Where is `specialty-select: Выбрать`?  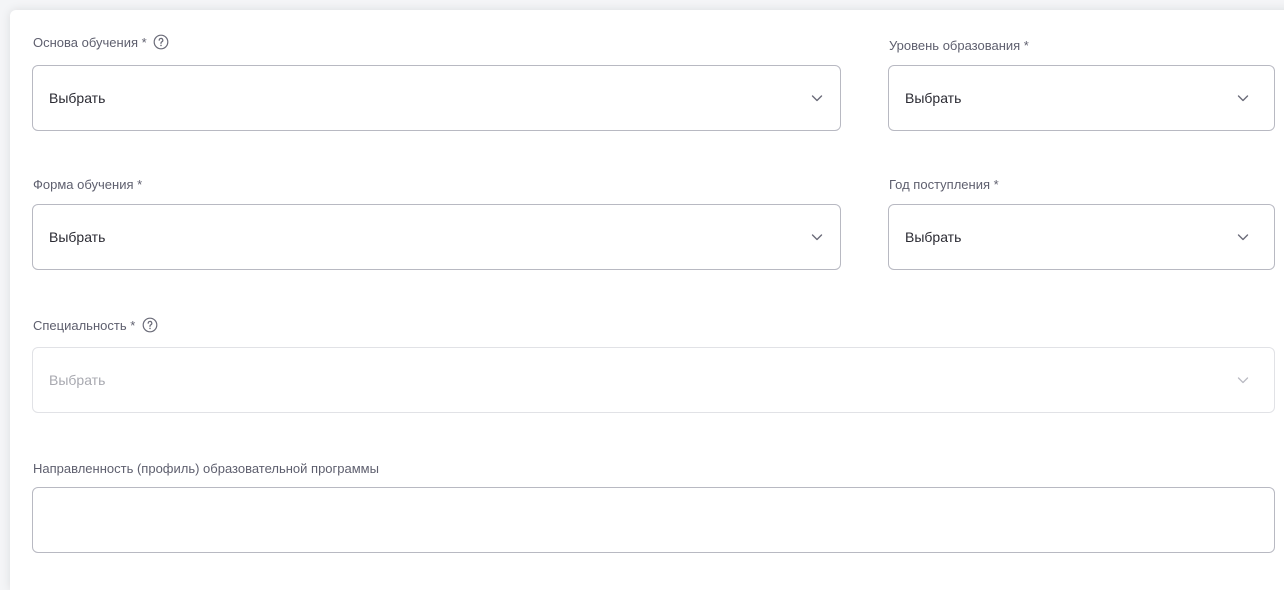
specialty-select: Выбрать is located at coordinates (653, 380).